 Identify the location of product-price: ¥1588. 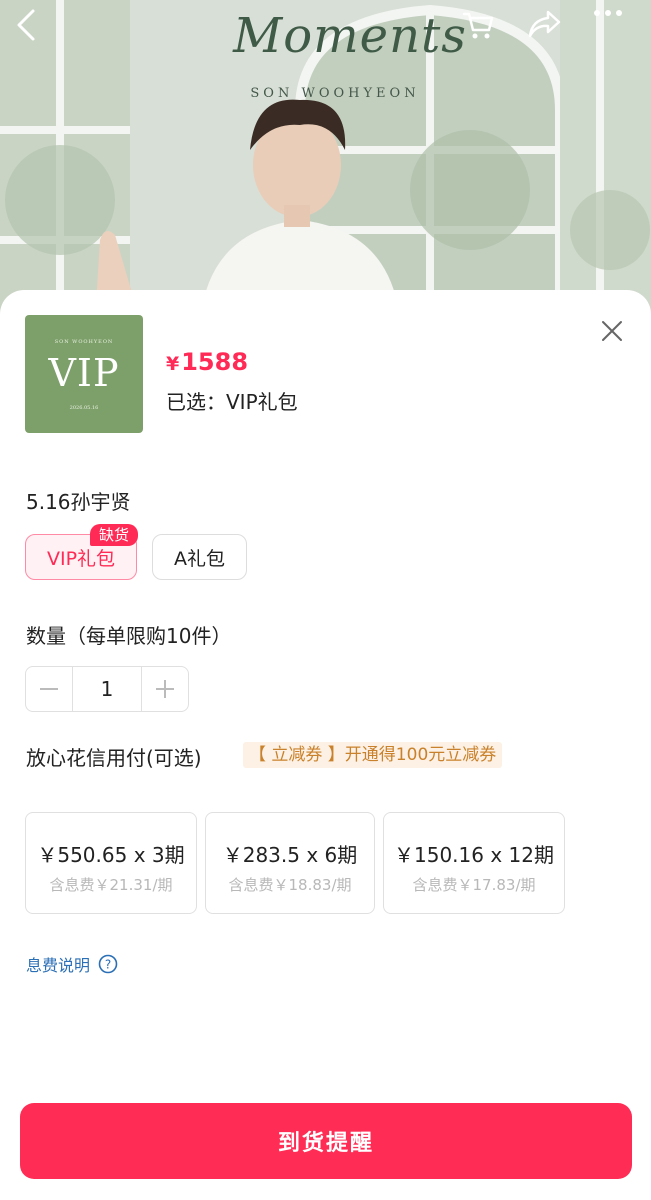
(207, 362).